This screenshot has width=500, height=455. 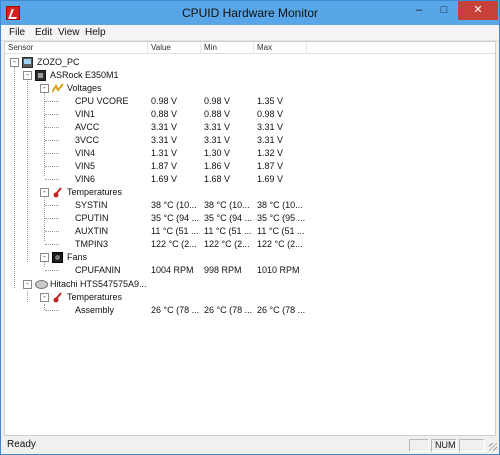 What do you see at coordinates (95, 310) in the screenshot?
I see `sensor-name: Assembly` at bounding box center [95, 310].